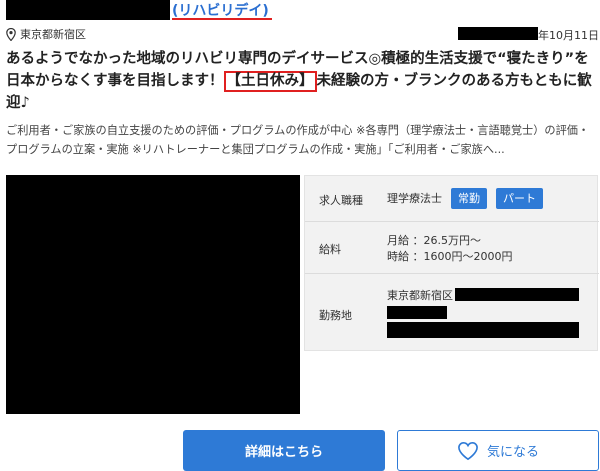 This screenshot has height=471, width=600. I want to click on location-text: 東京都新宿区, so click(53, 34).